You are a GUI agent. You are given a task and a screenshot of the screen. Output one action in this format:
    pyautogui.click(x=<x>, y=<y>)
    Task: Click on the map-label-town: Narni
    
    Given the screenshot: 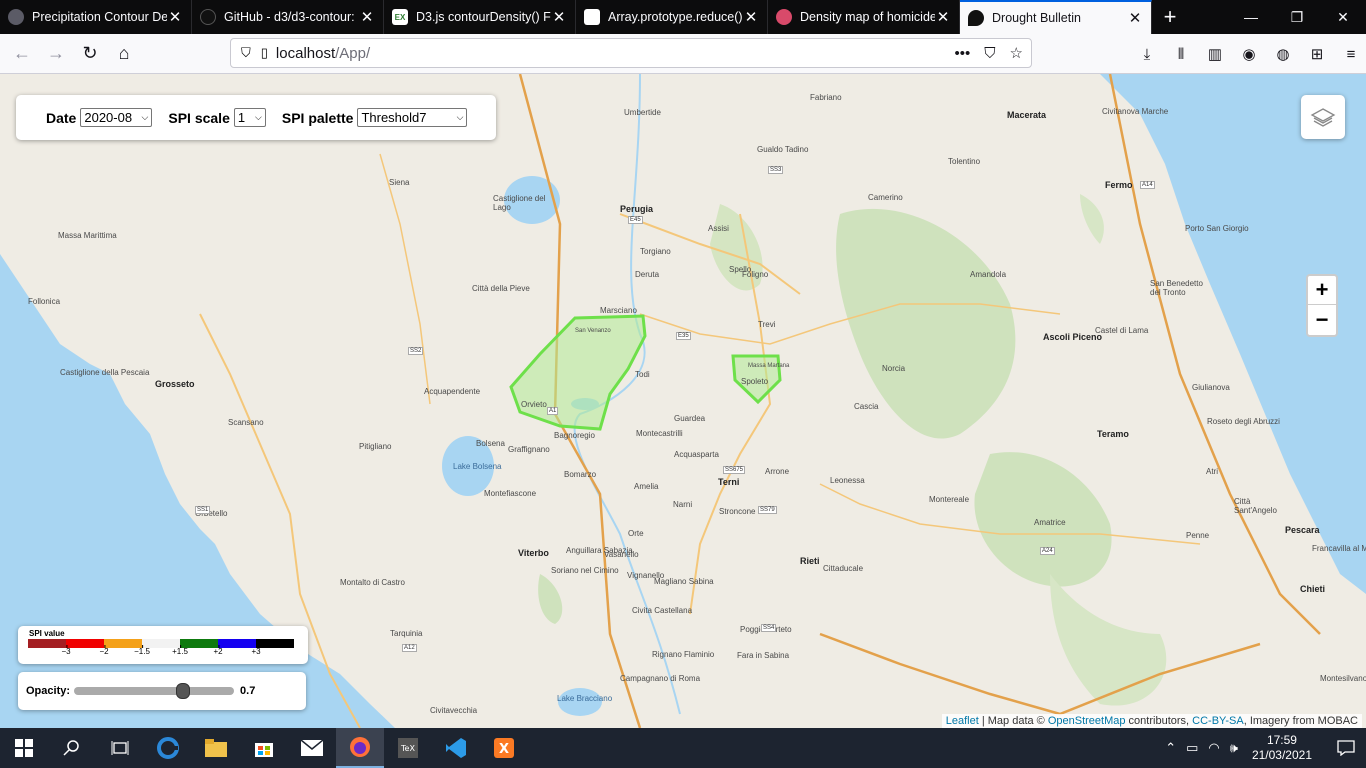 What is the action you would take?
    pyautogui.click(x=683, y=504)
    